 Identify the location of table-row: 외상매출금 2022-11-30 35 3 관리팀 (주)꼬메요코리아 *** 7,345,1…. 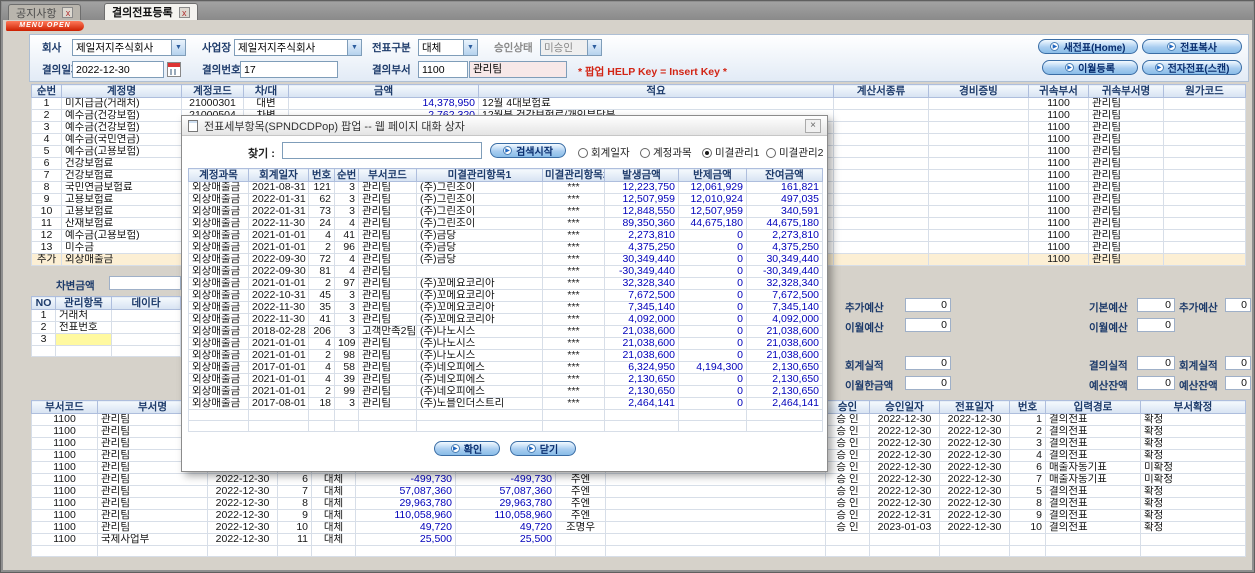
(505, 307).